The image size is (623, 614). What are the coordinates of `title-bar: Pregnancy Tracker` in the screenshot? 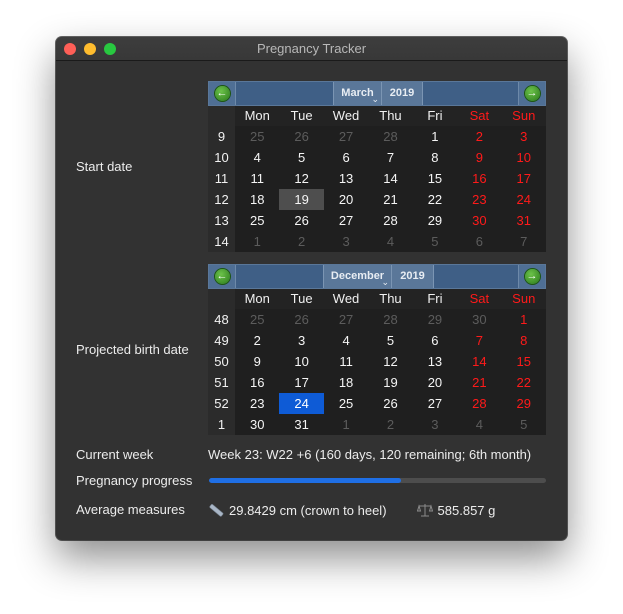 It's located at (311, 49).